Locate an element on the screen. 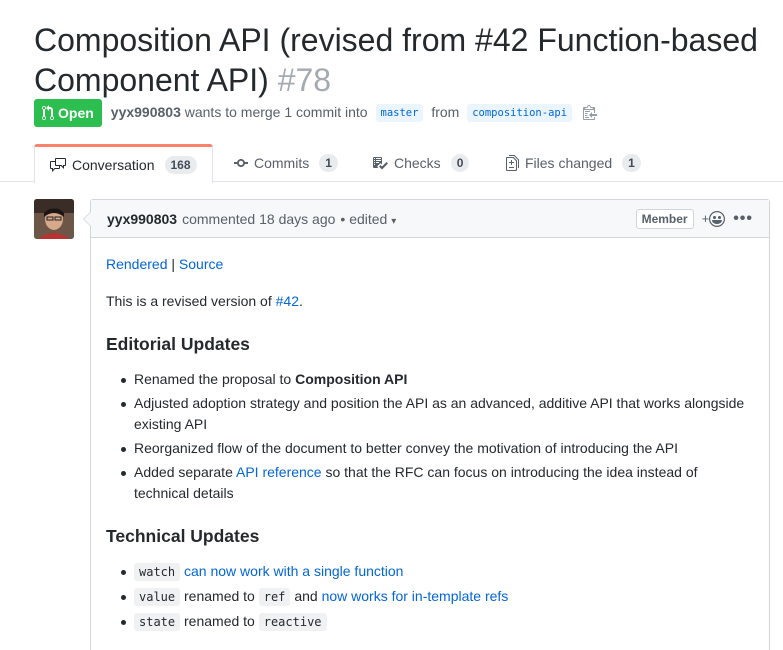 This screenshot has width=783, height=650. editorial-item1-bold: Composition API is located at coordinates (351, 379).